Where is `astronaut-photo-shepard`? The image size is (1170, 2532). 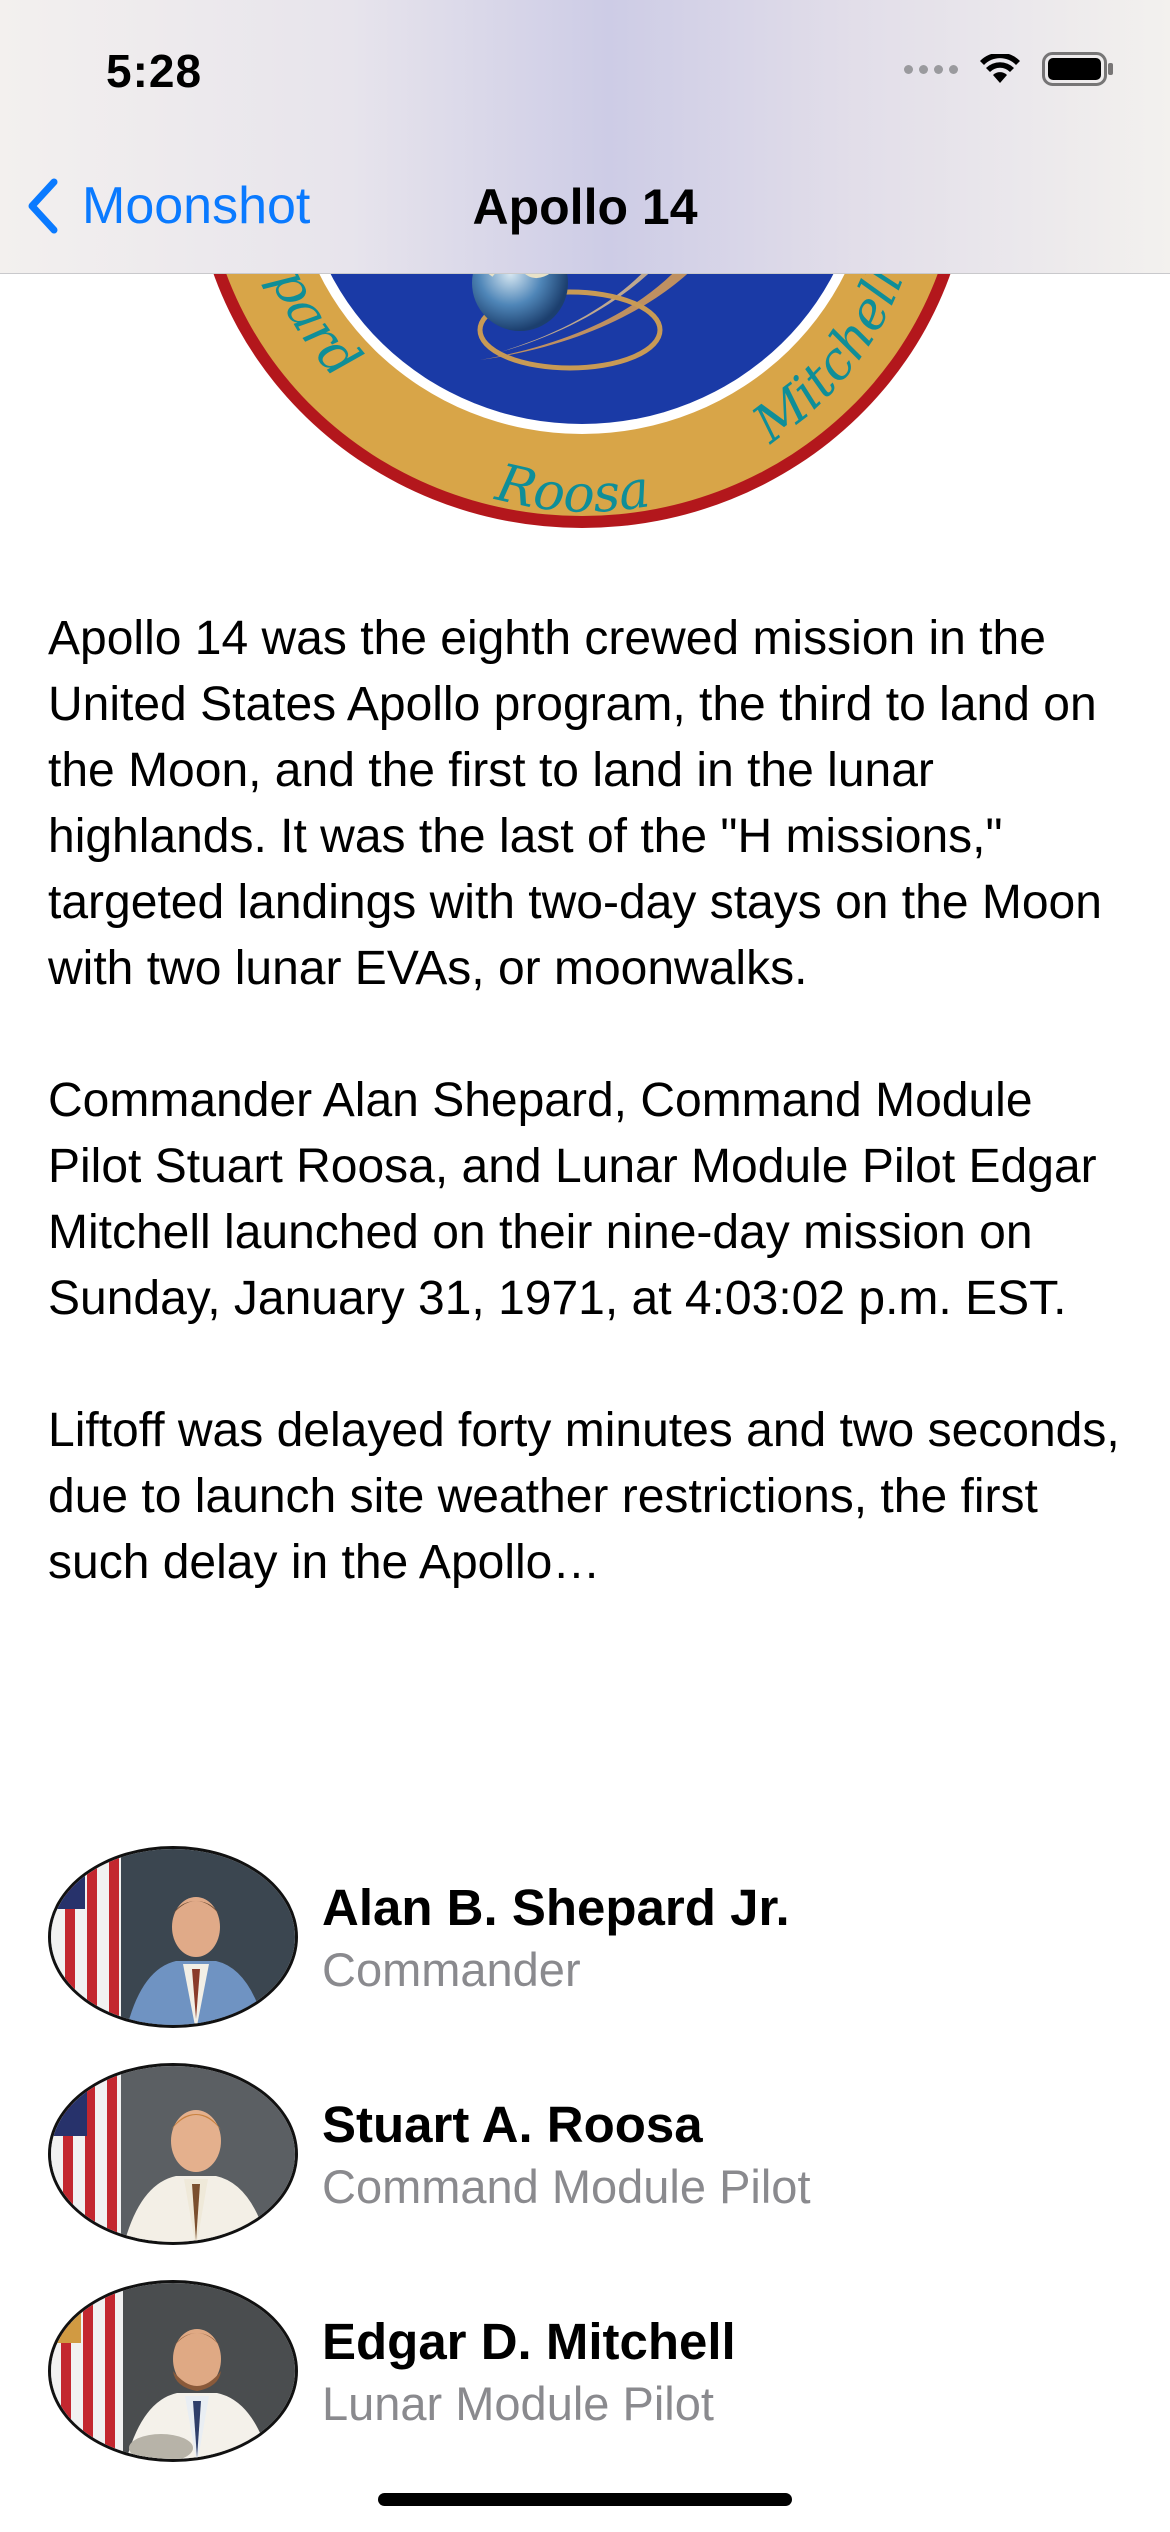
astronaut-photo-shepard is located at coordinates (173, 1937).